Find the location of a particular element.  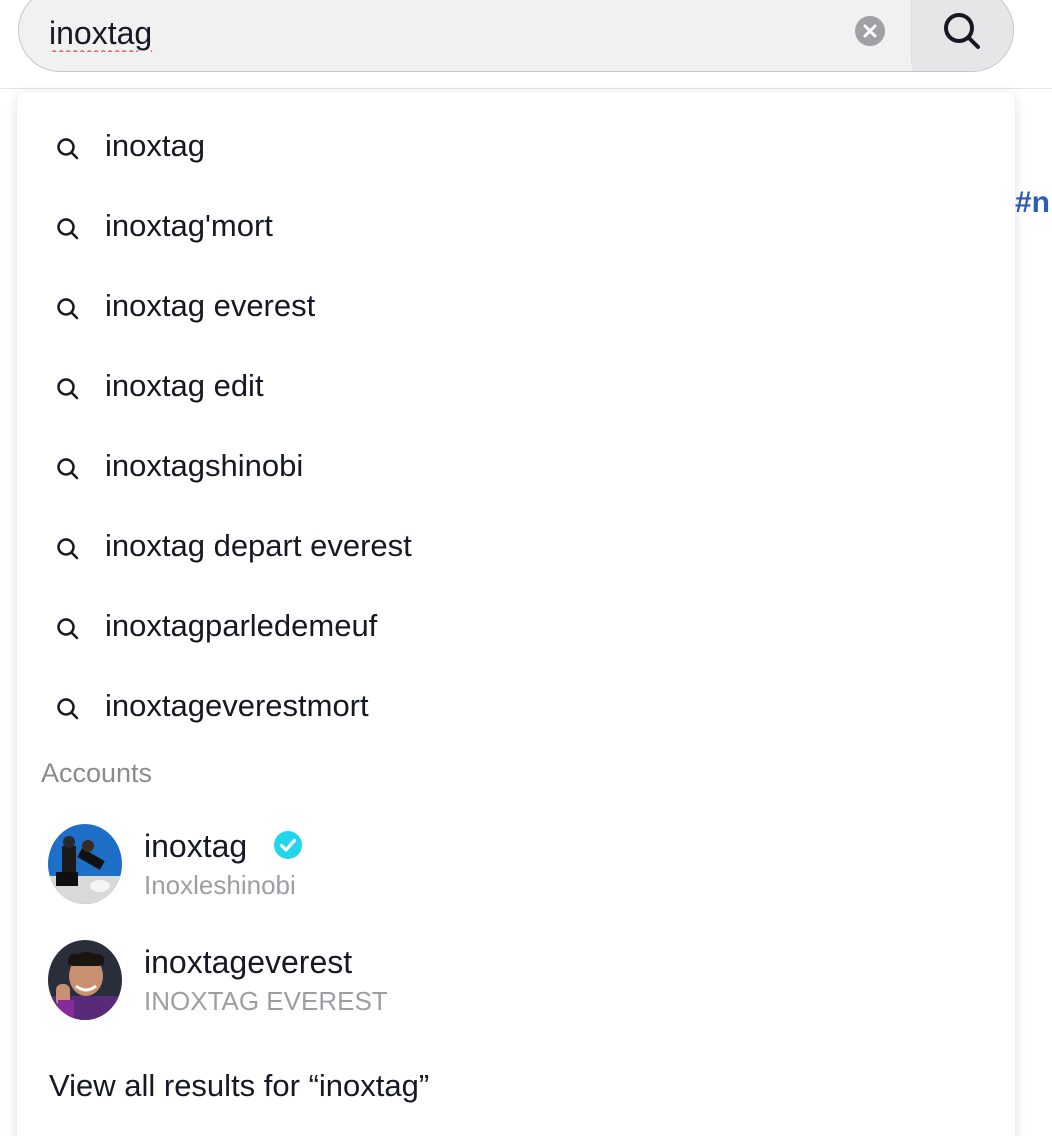

search-bar is located at coordinates (516, 36).